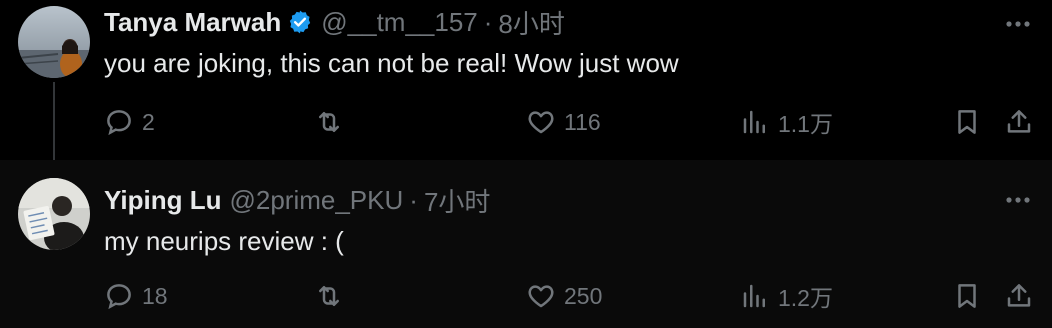  I want to click on reply-count: 2, so click(148, 121).